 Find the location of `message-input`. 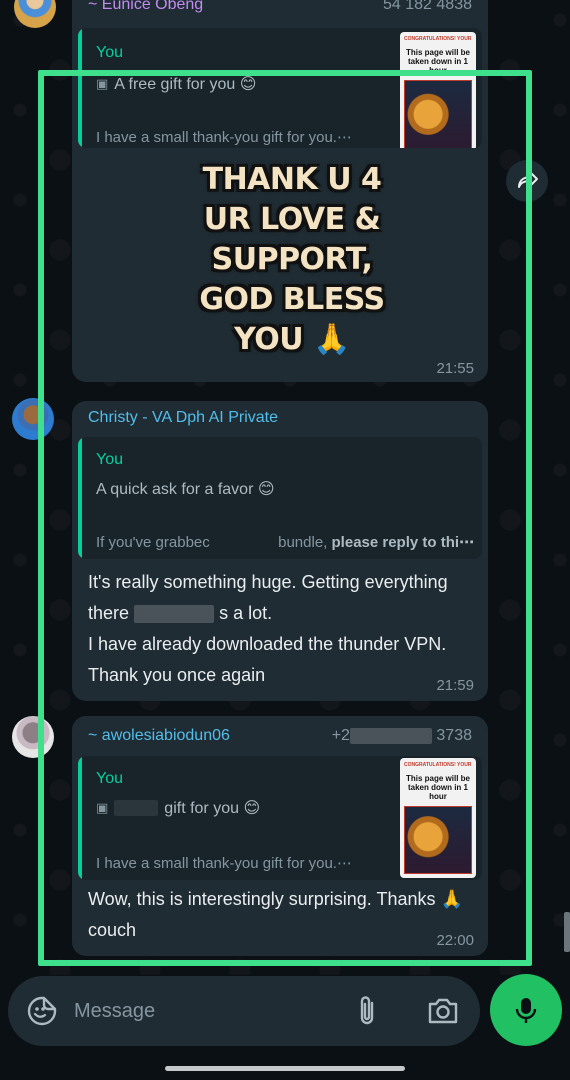

message-input is located at coordinates (204, 1011).